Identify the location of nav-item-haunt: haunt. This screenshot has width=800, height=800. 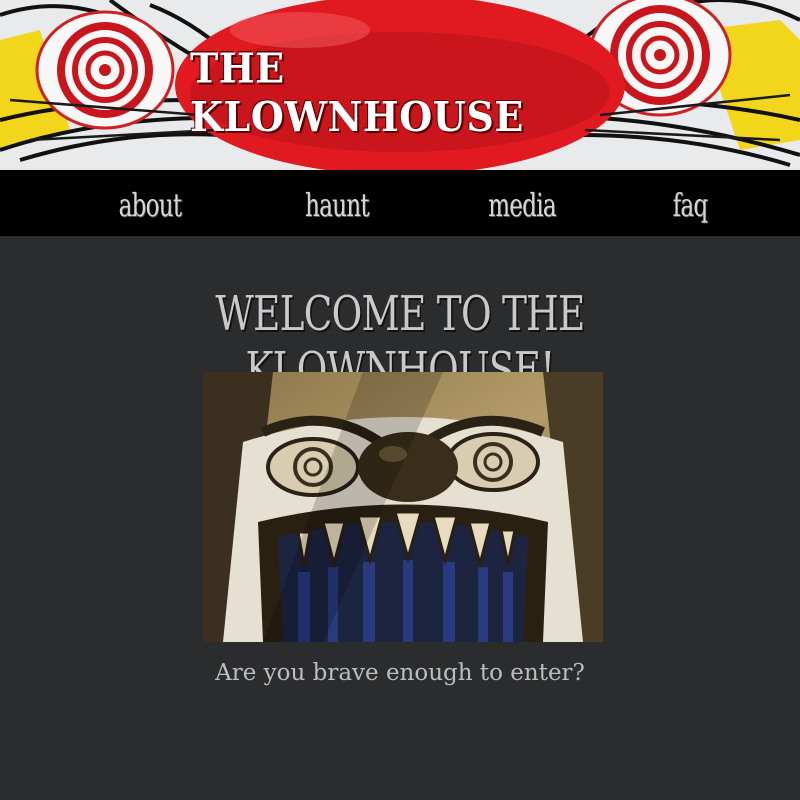
(336, 205).